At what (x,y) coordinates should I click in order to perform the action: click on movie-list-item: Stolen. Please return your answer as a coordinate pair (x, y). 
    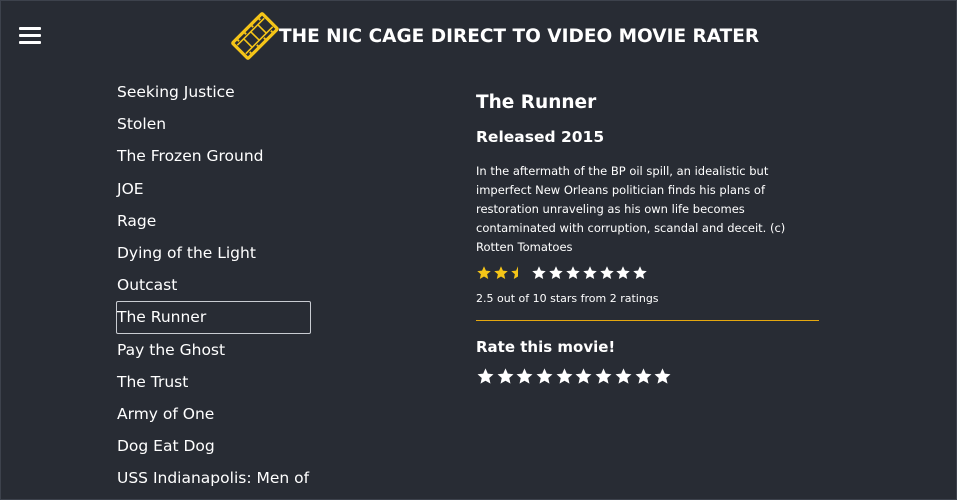
    Looking at the image, I should click on (216, 124).